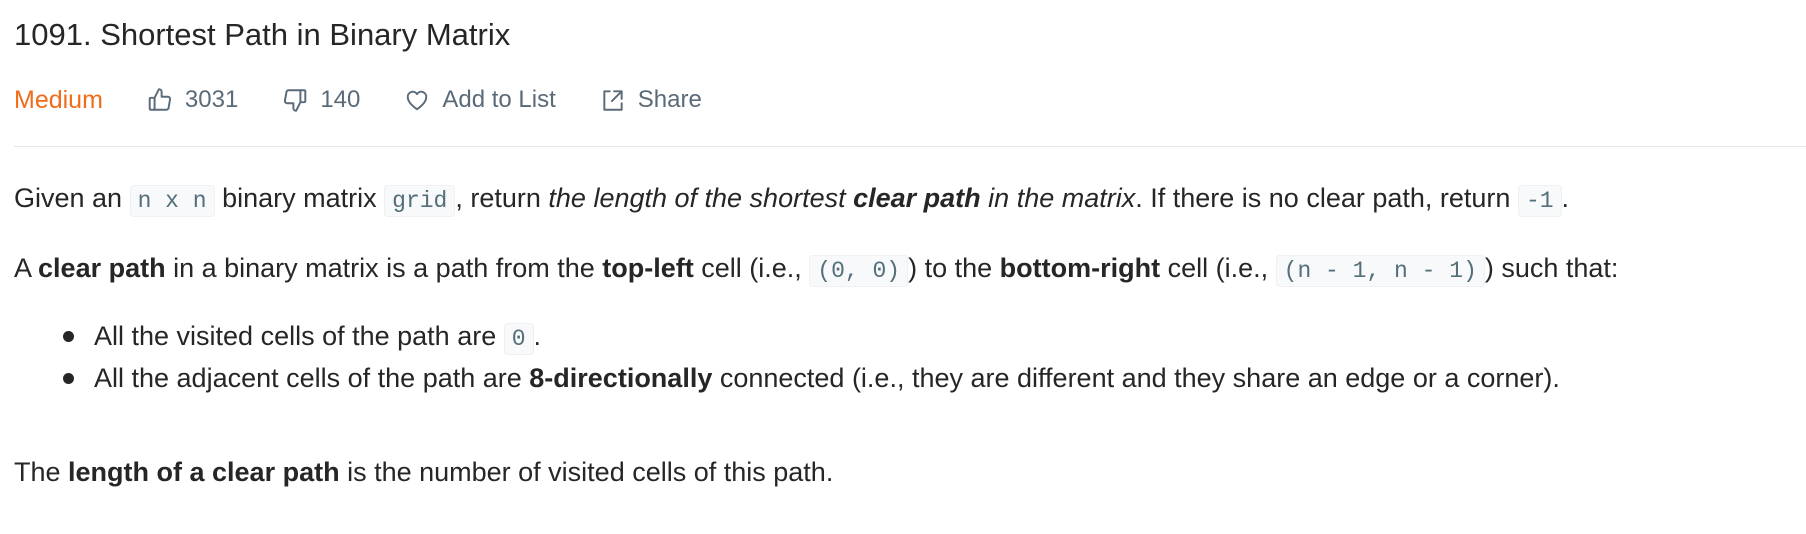  Describe the element at coordinates (648, 268) in the screenshot. I see `bold-text: top-left` at that location.